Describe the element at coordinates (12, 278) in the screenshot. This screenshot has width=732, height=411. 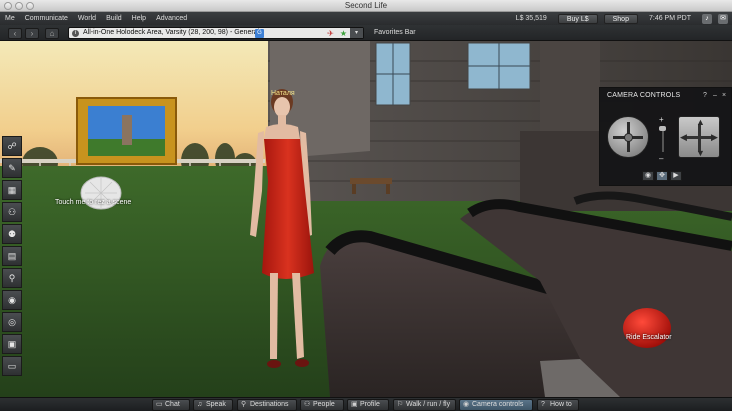
I see `search-icon: ⚲` at that location.